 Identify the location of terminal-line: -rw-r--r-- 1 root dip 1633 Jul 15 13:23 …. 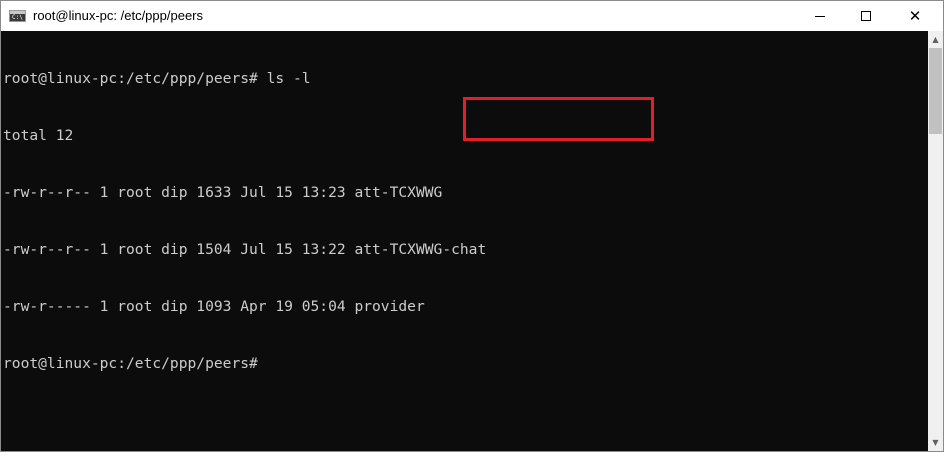
(465, 192).